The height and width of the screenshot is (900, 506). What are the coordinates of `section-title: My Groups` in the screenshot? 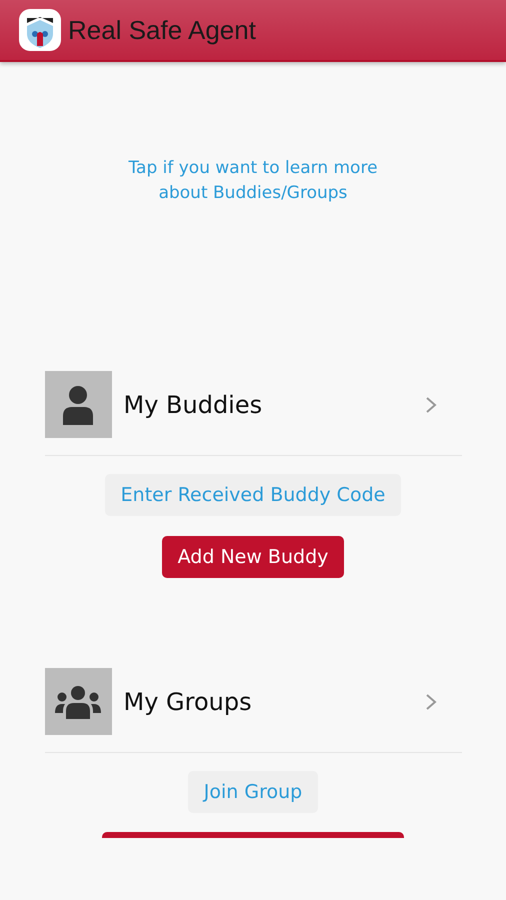 It's located at (188, 702).